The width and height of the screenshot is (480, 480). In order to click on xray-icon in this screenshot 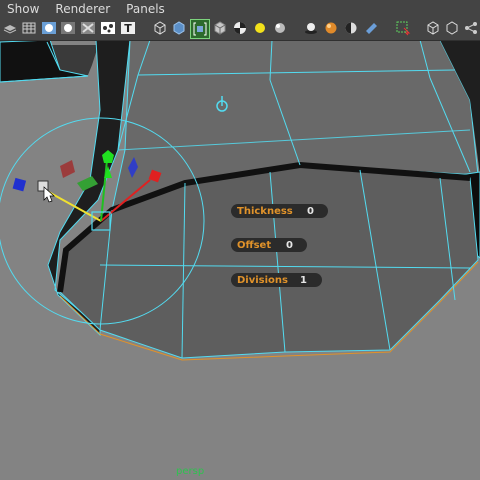, I will do `click(88, 28)`.